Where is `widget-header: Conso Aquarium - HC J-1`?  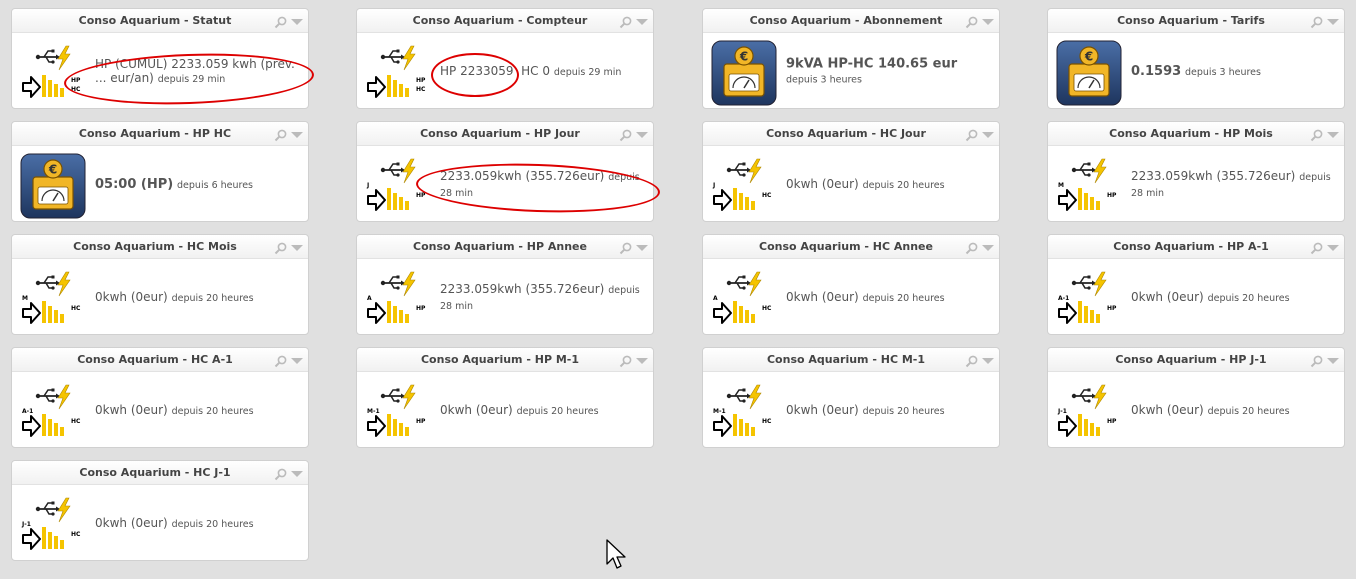
widget-header: Conso Aquarium - HC J-1 is located at coordinates (160, 473).